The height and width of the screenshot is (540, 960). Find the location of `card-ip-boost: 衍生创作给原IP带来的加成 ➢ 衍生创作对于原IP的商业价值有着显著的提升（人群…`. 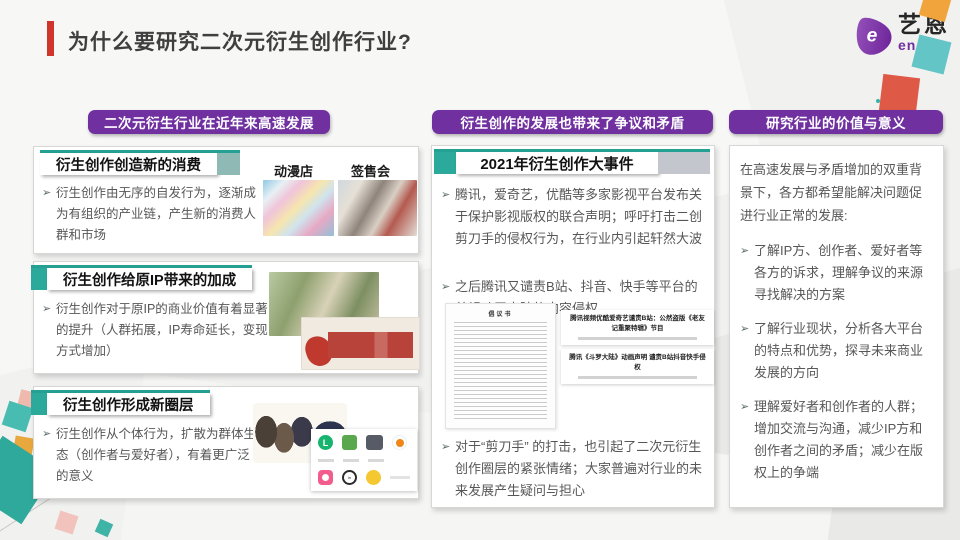

card-ip-boost: 衍生创作给原IP带来的加成 ➢ 衍生创作对于原IP的商业价值有着显著的提升（人群… is located at coordinates (225, 317).